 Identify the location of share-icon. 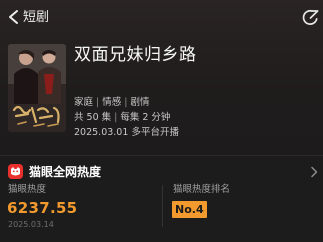
(310, 17).